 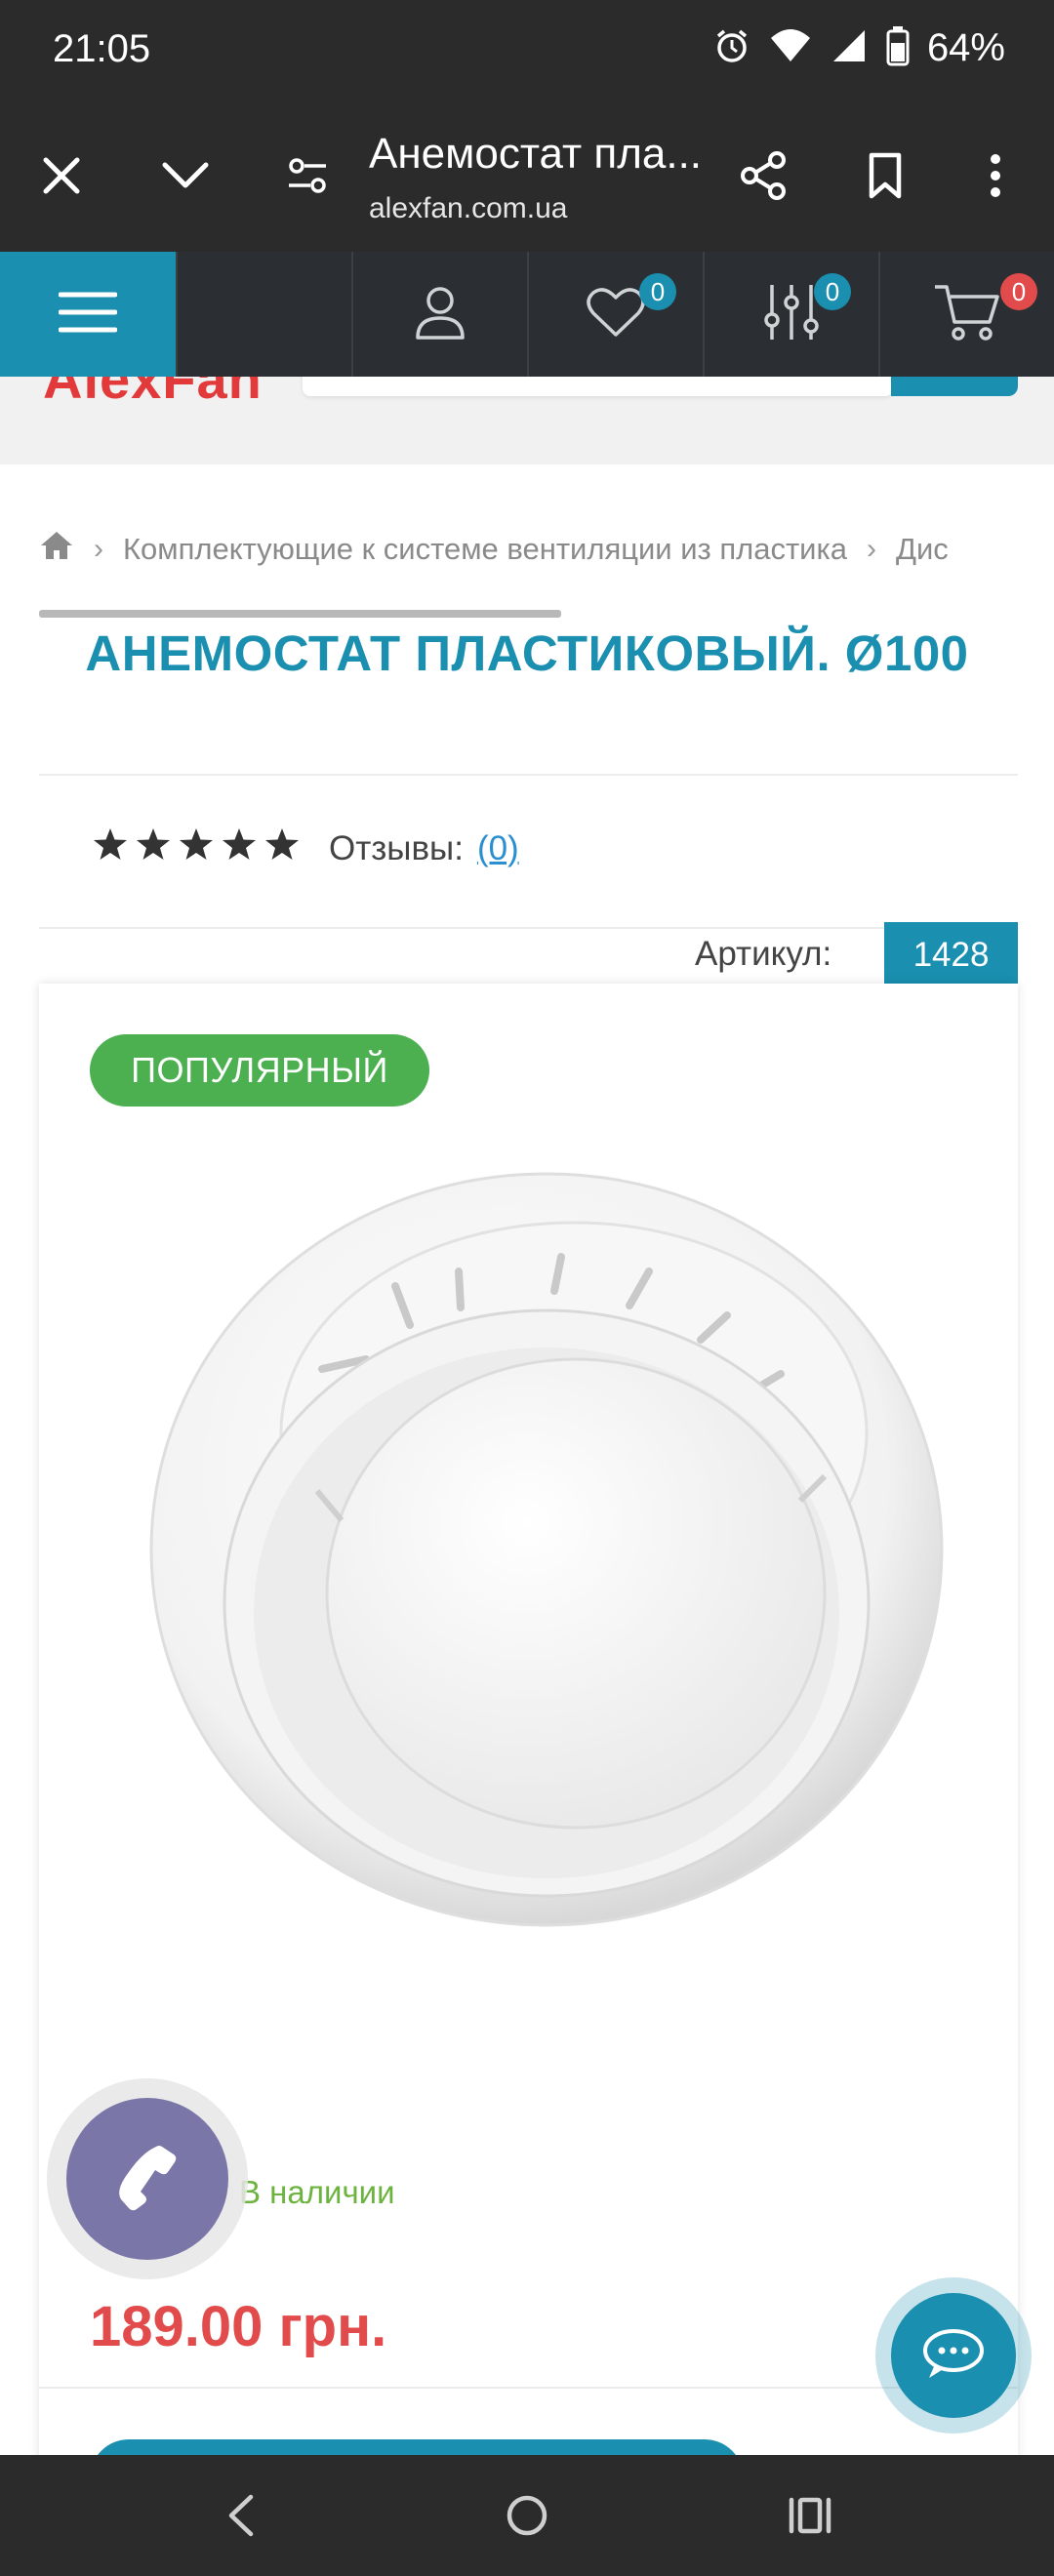 What do you see at coordinates (259, 1070) in the screenshot?
I see `popular-badge: ПОПУЛЯРНЫЙ` at bounding box center [259, 1070].